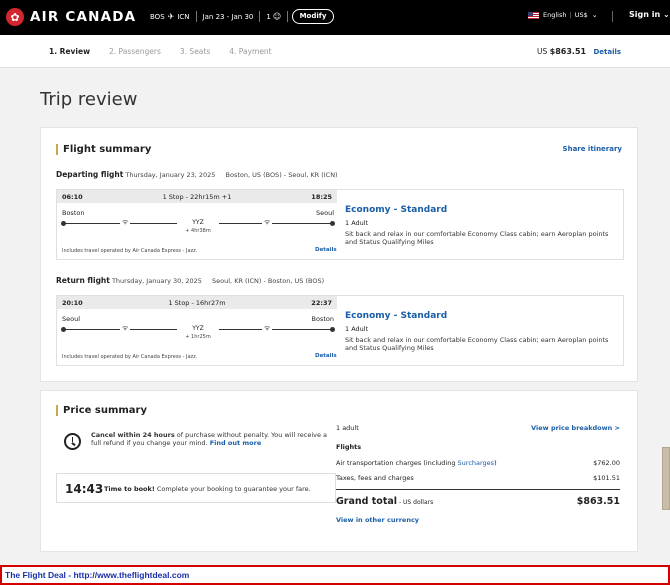 The image size is (670, 585). I want to click on stops-duration: 1 Stop - 22hr15m +1, so click(197, 197).